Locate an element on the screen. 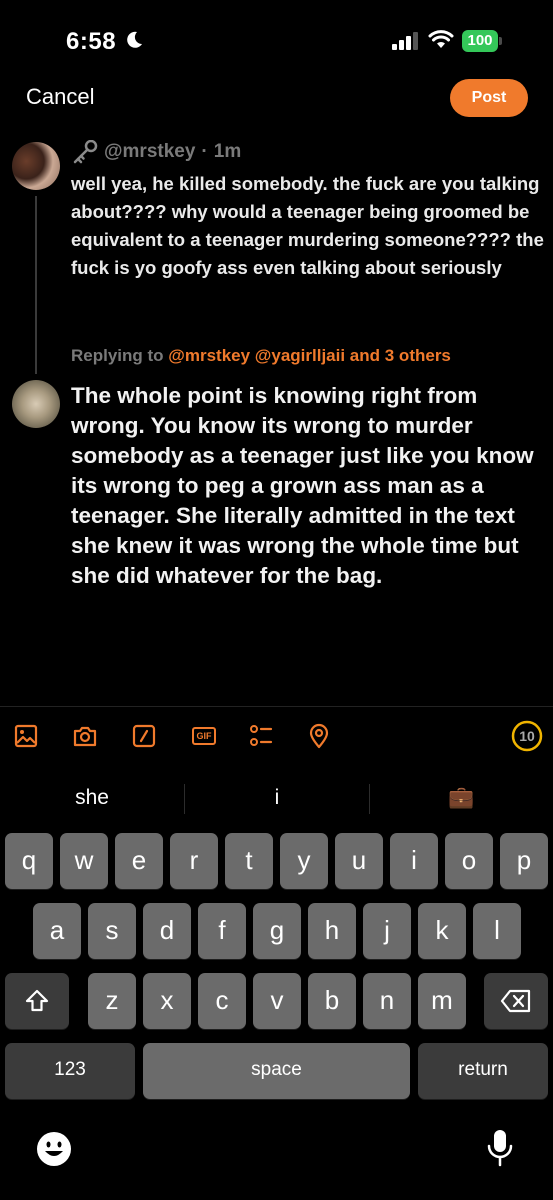 Image resolution: width=553 pixels, height=1200 pixels. post-button: Post is located at coordinates (489, 98).